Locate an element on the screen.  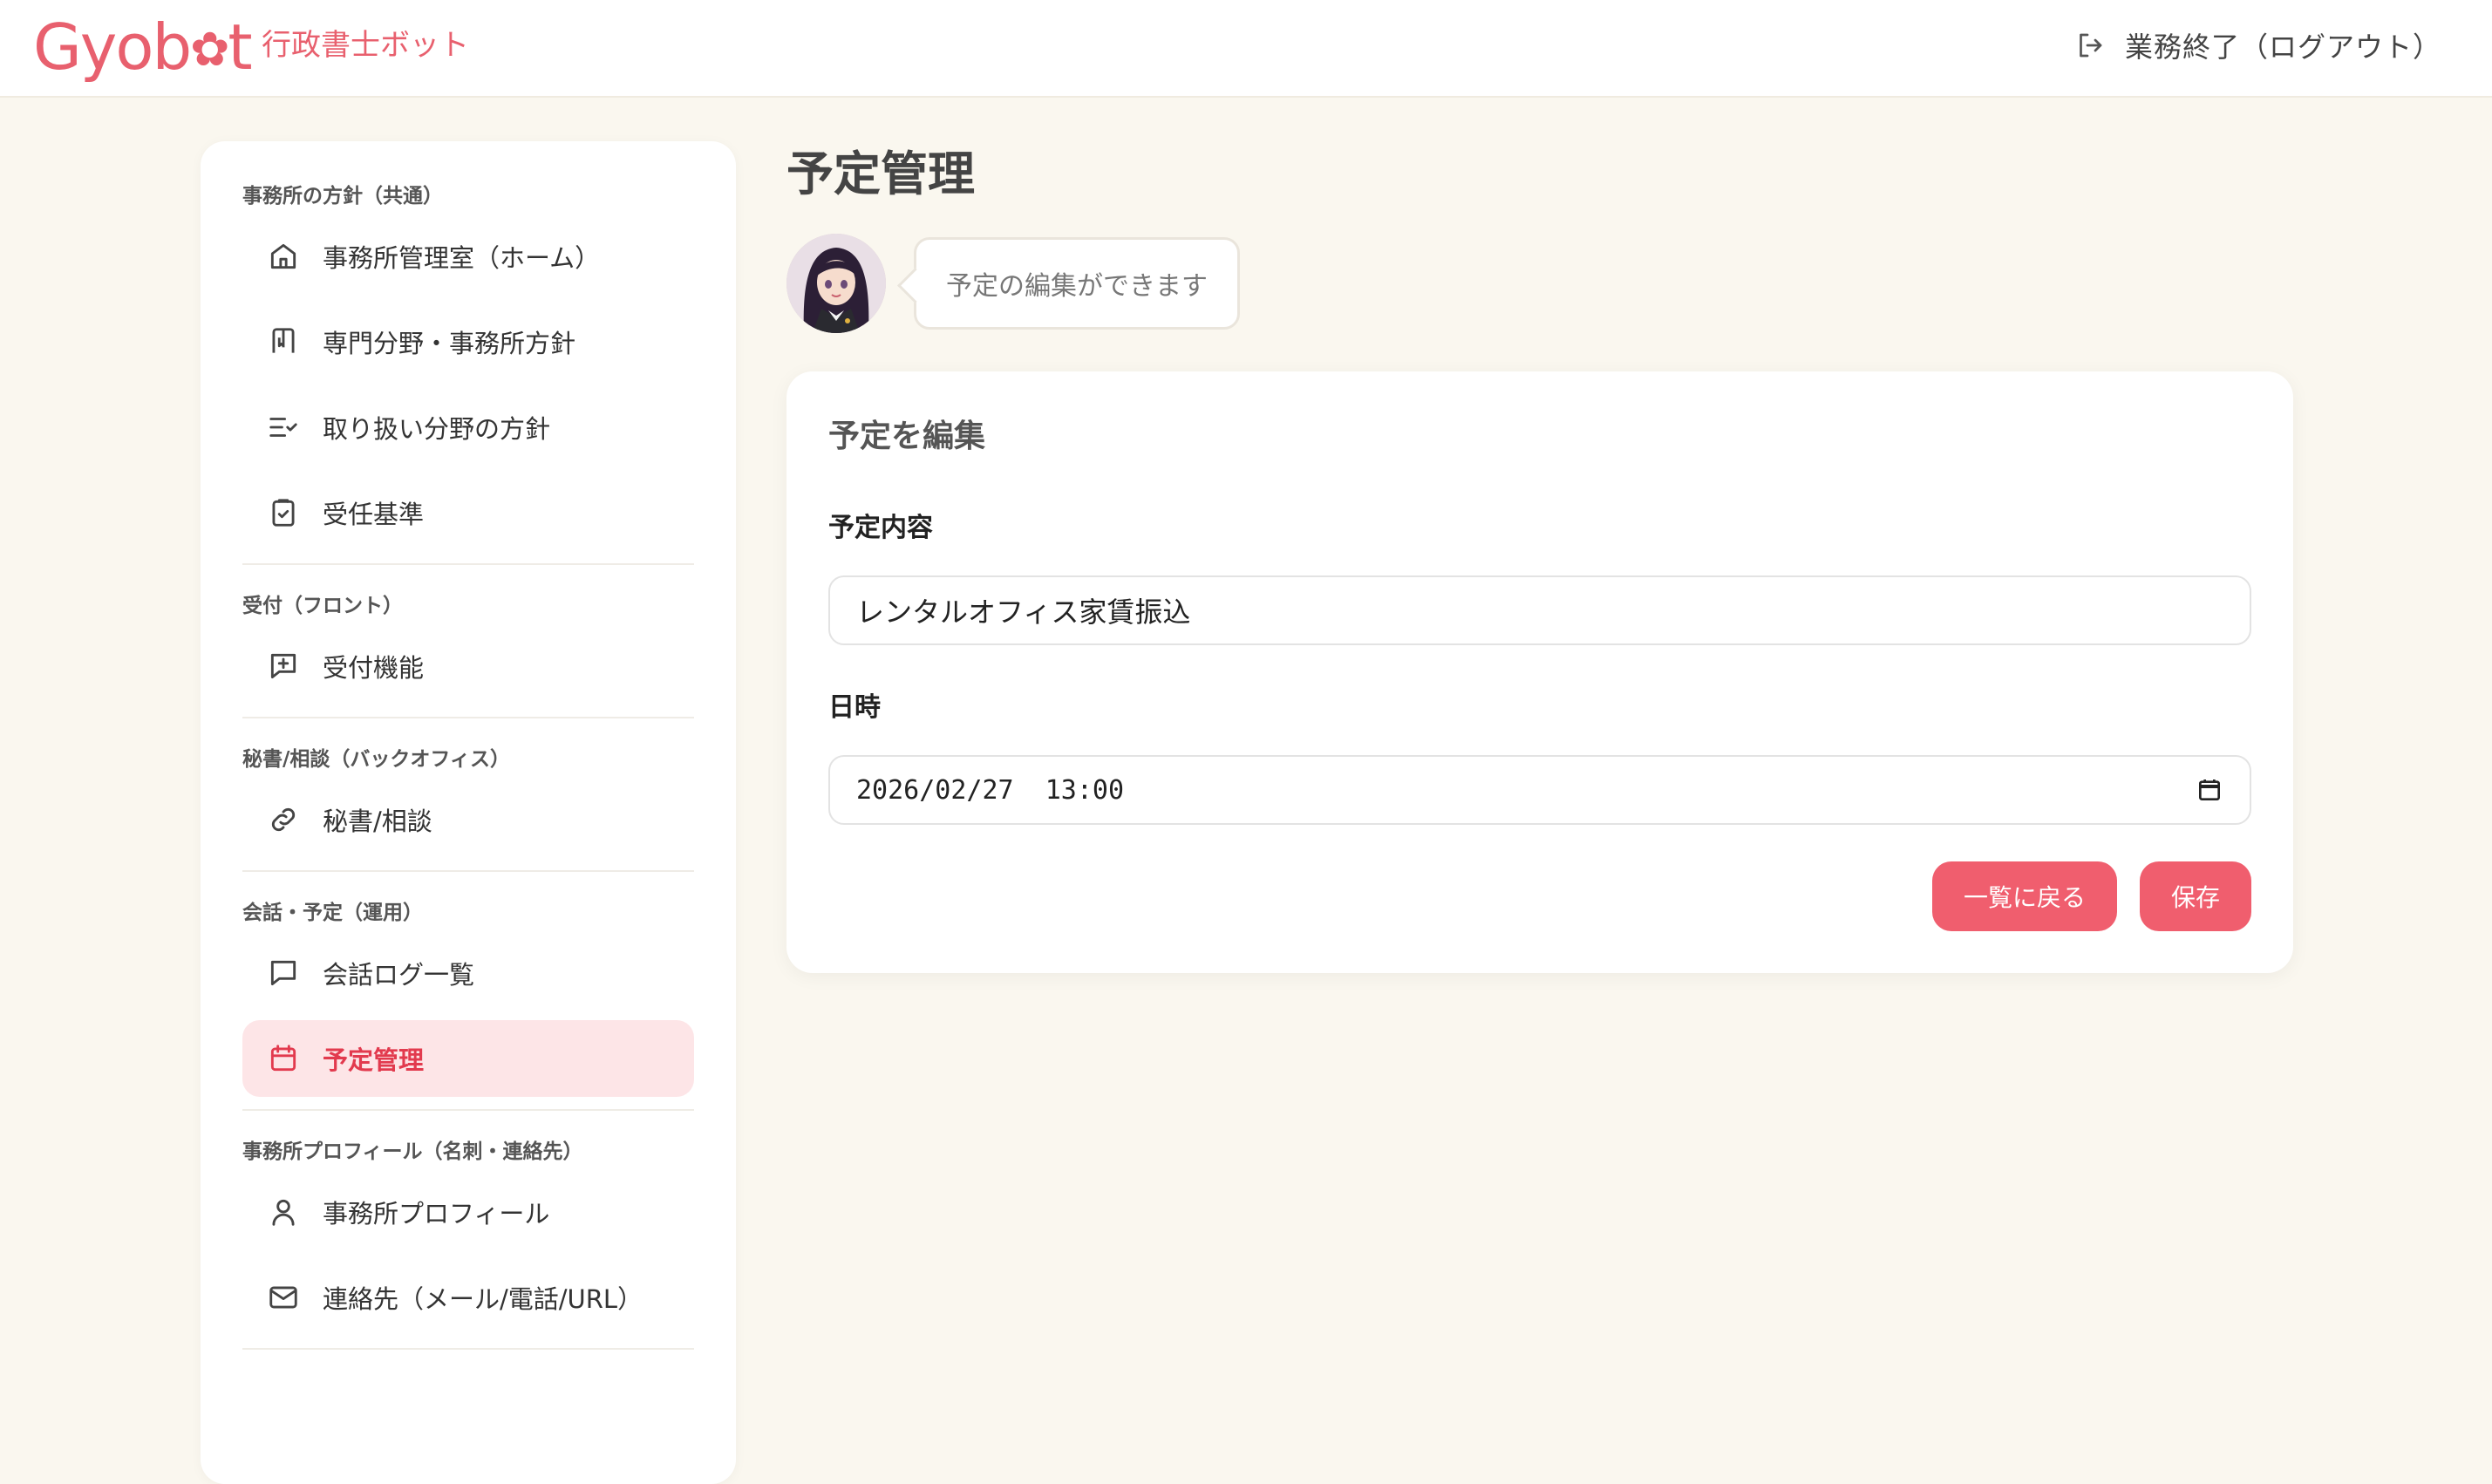
link-icon is located at coordinates (283, 819).